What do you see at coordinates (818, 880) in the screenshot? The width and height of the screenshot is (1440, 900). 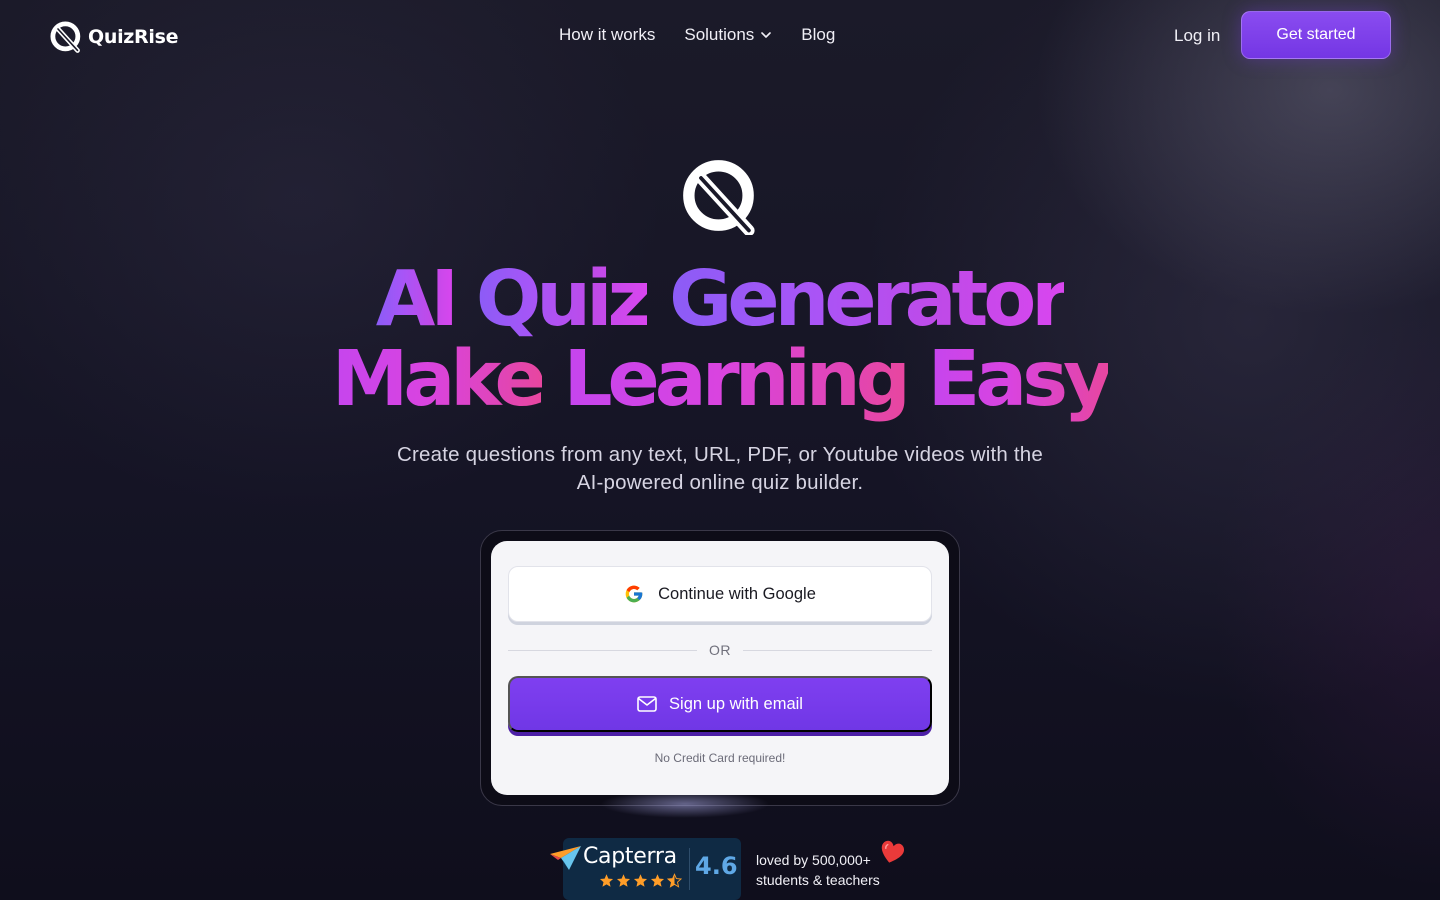 I see `loved-line: students & teachers` at bounding box center [818, 880].